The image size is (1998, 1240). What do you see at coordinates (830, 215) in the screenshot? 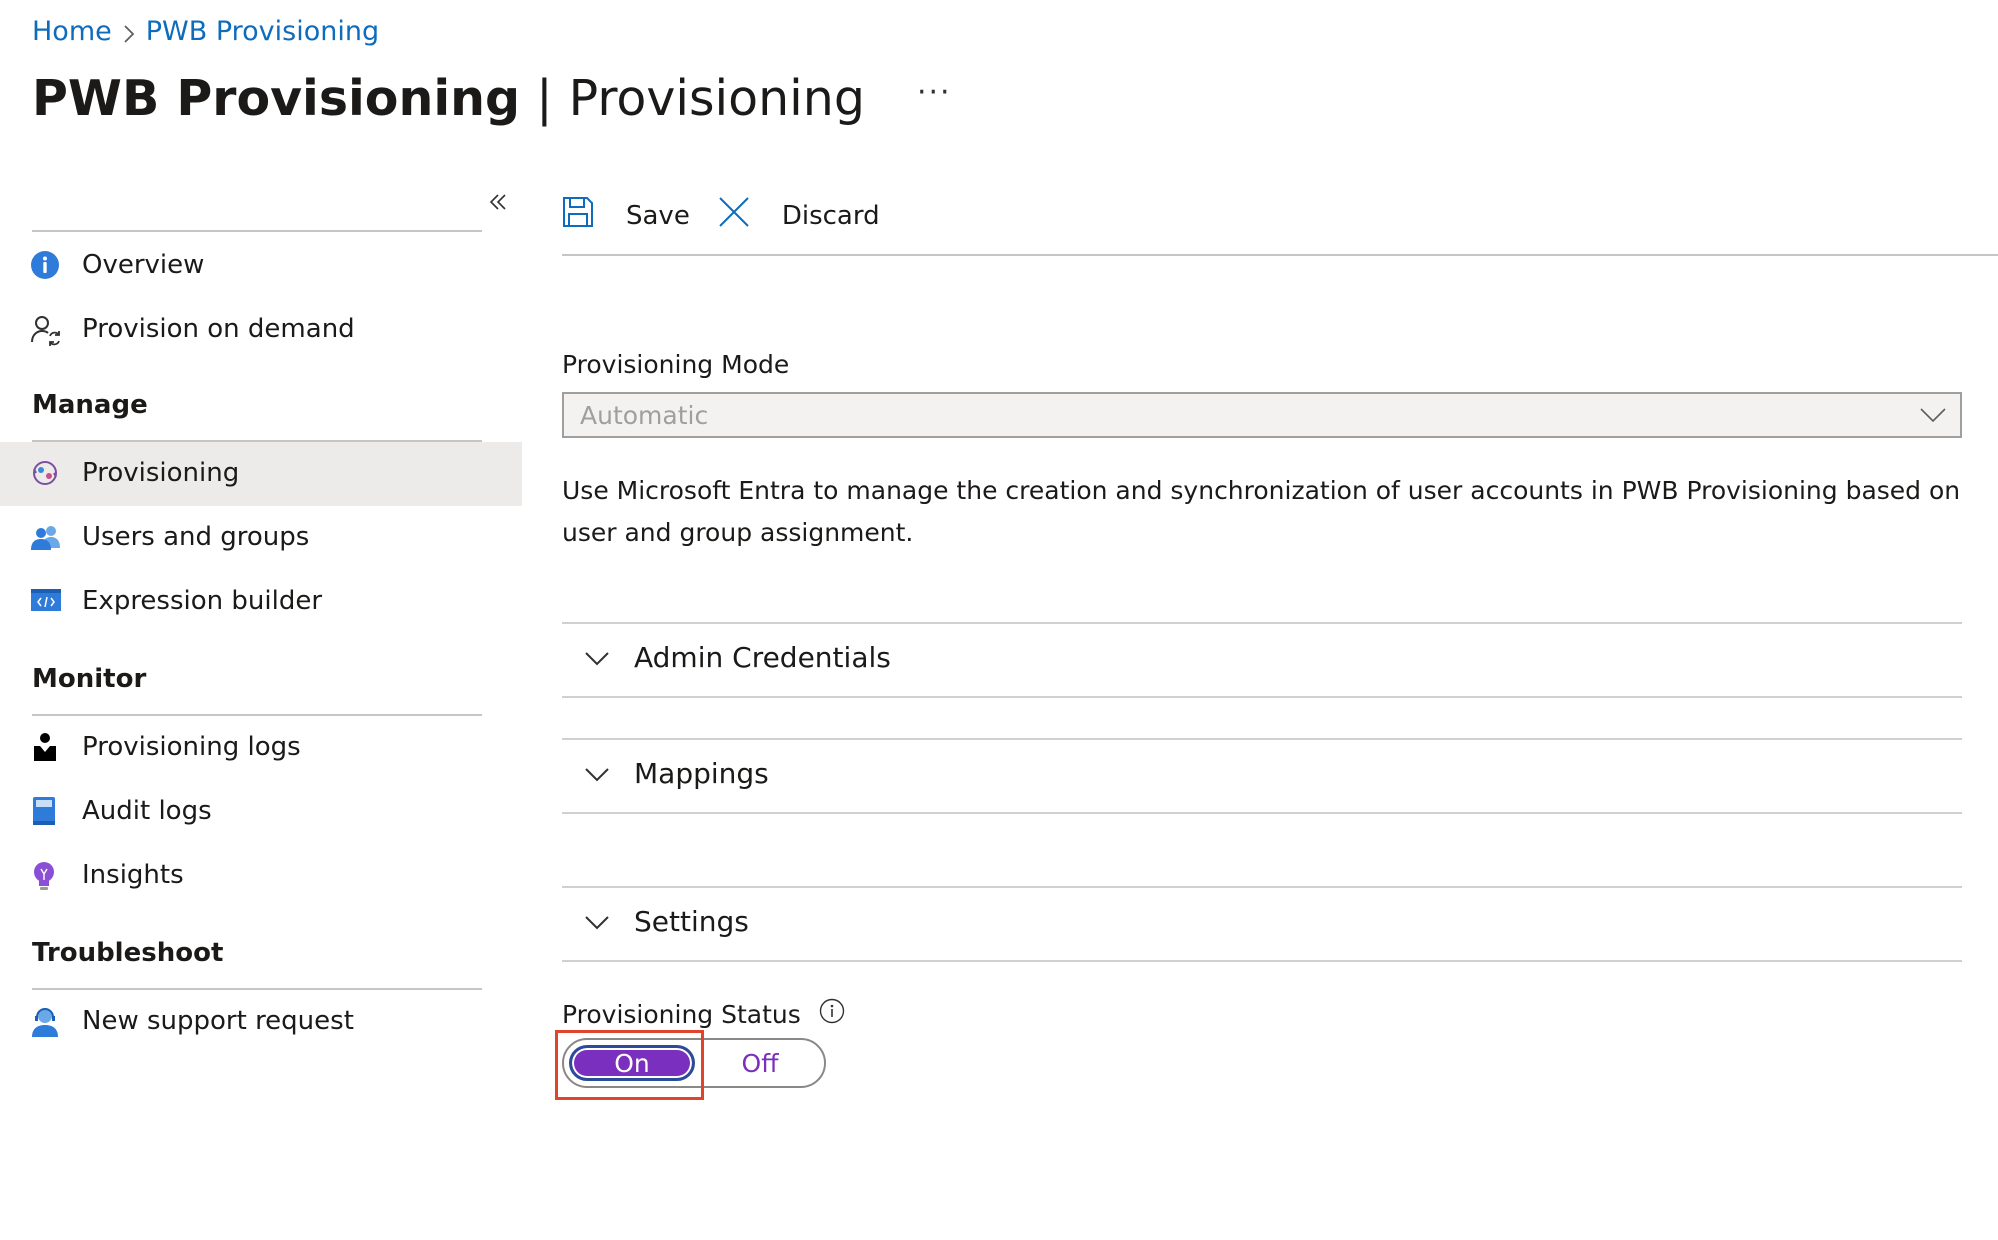
I see `discard-label: Discard` at bounding box center [830, 215].